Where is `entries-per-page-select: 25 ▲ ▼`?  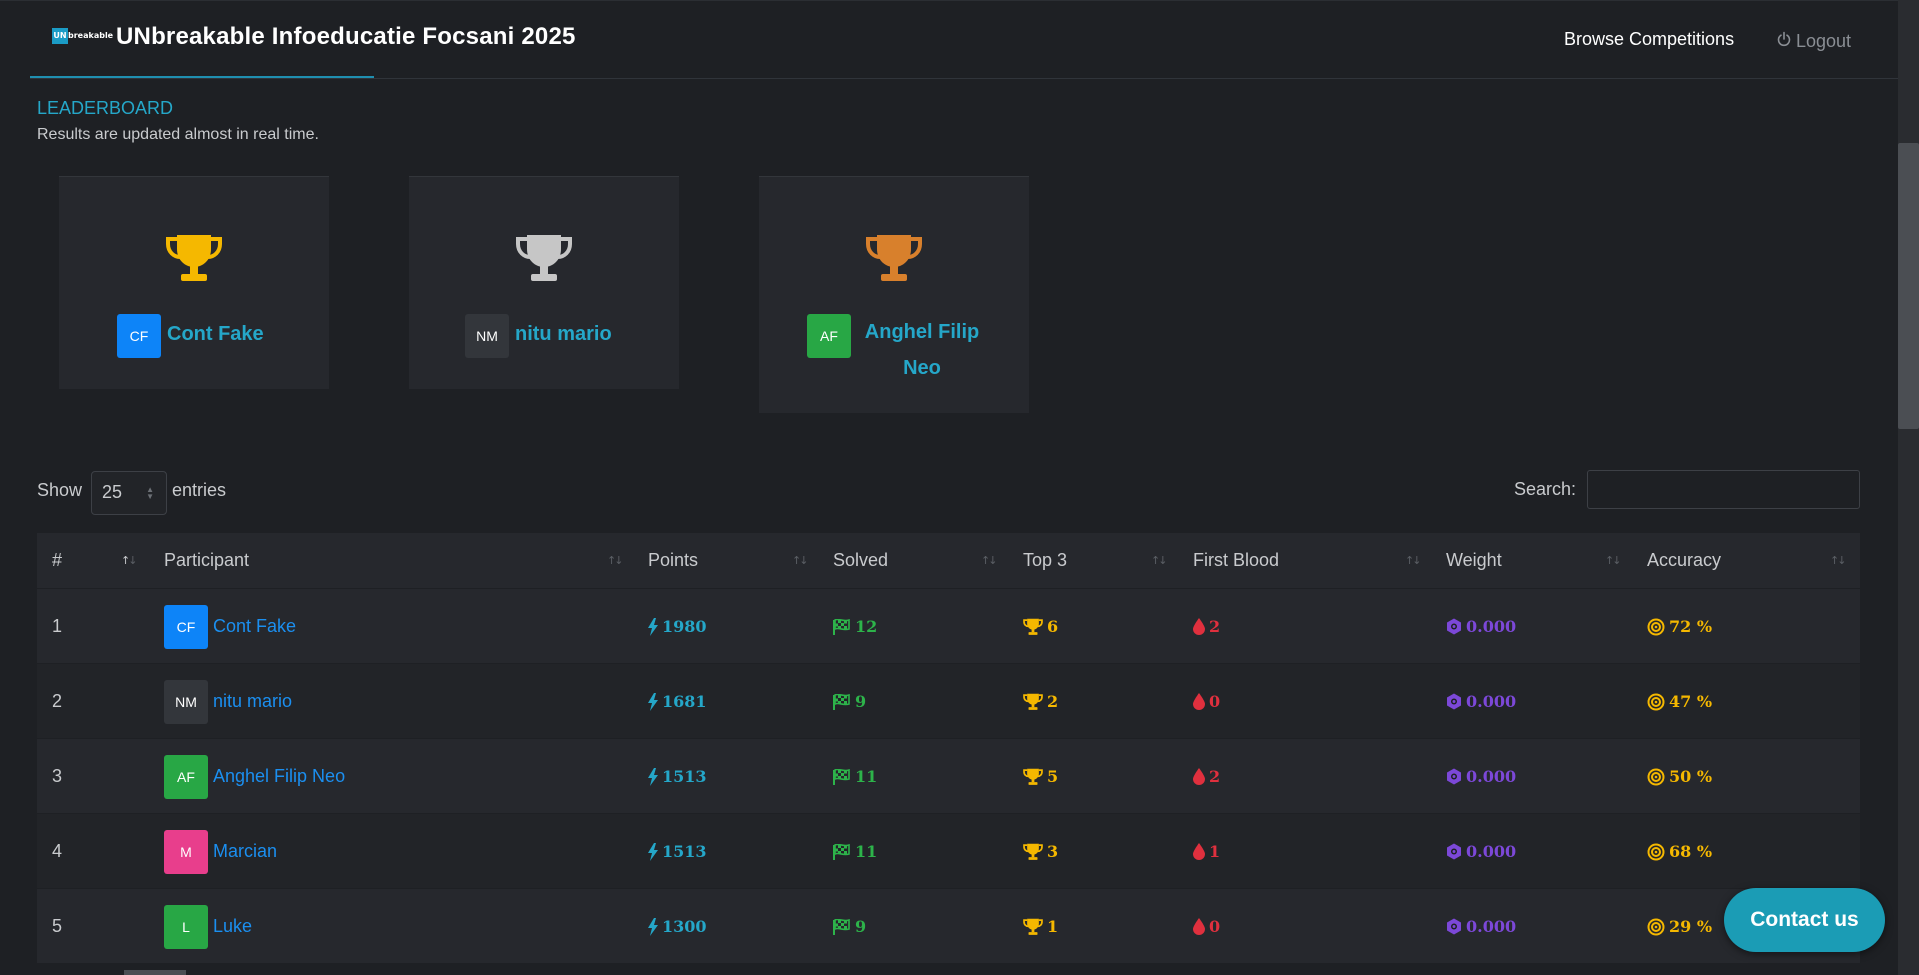 entries-per-page-select: 25 ▲ ▼ is located at coordinates (129, 493).